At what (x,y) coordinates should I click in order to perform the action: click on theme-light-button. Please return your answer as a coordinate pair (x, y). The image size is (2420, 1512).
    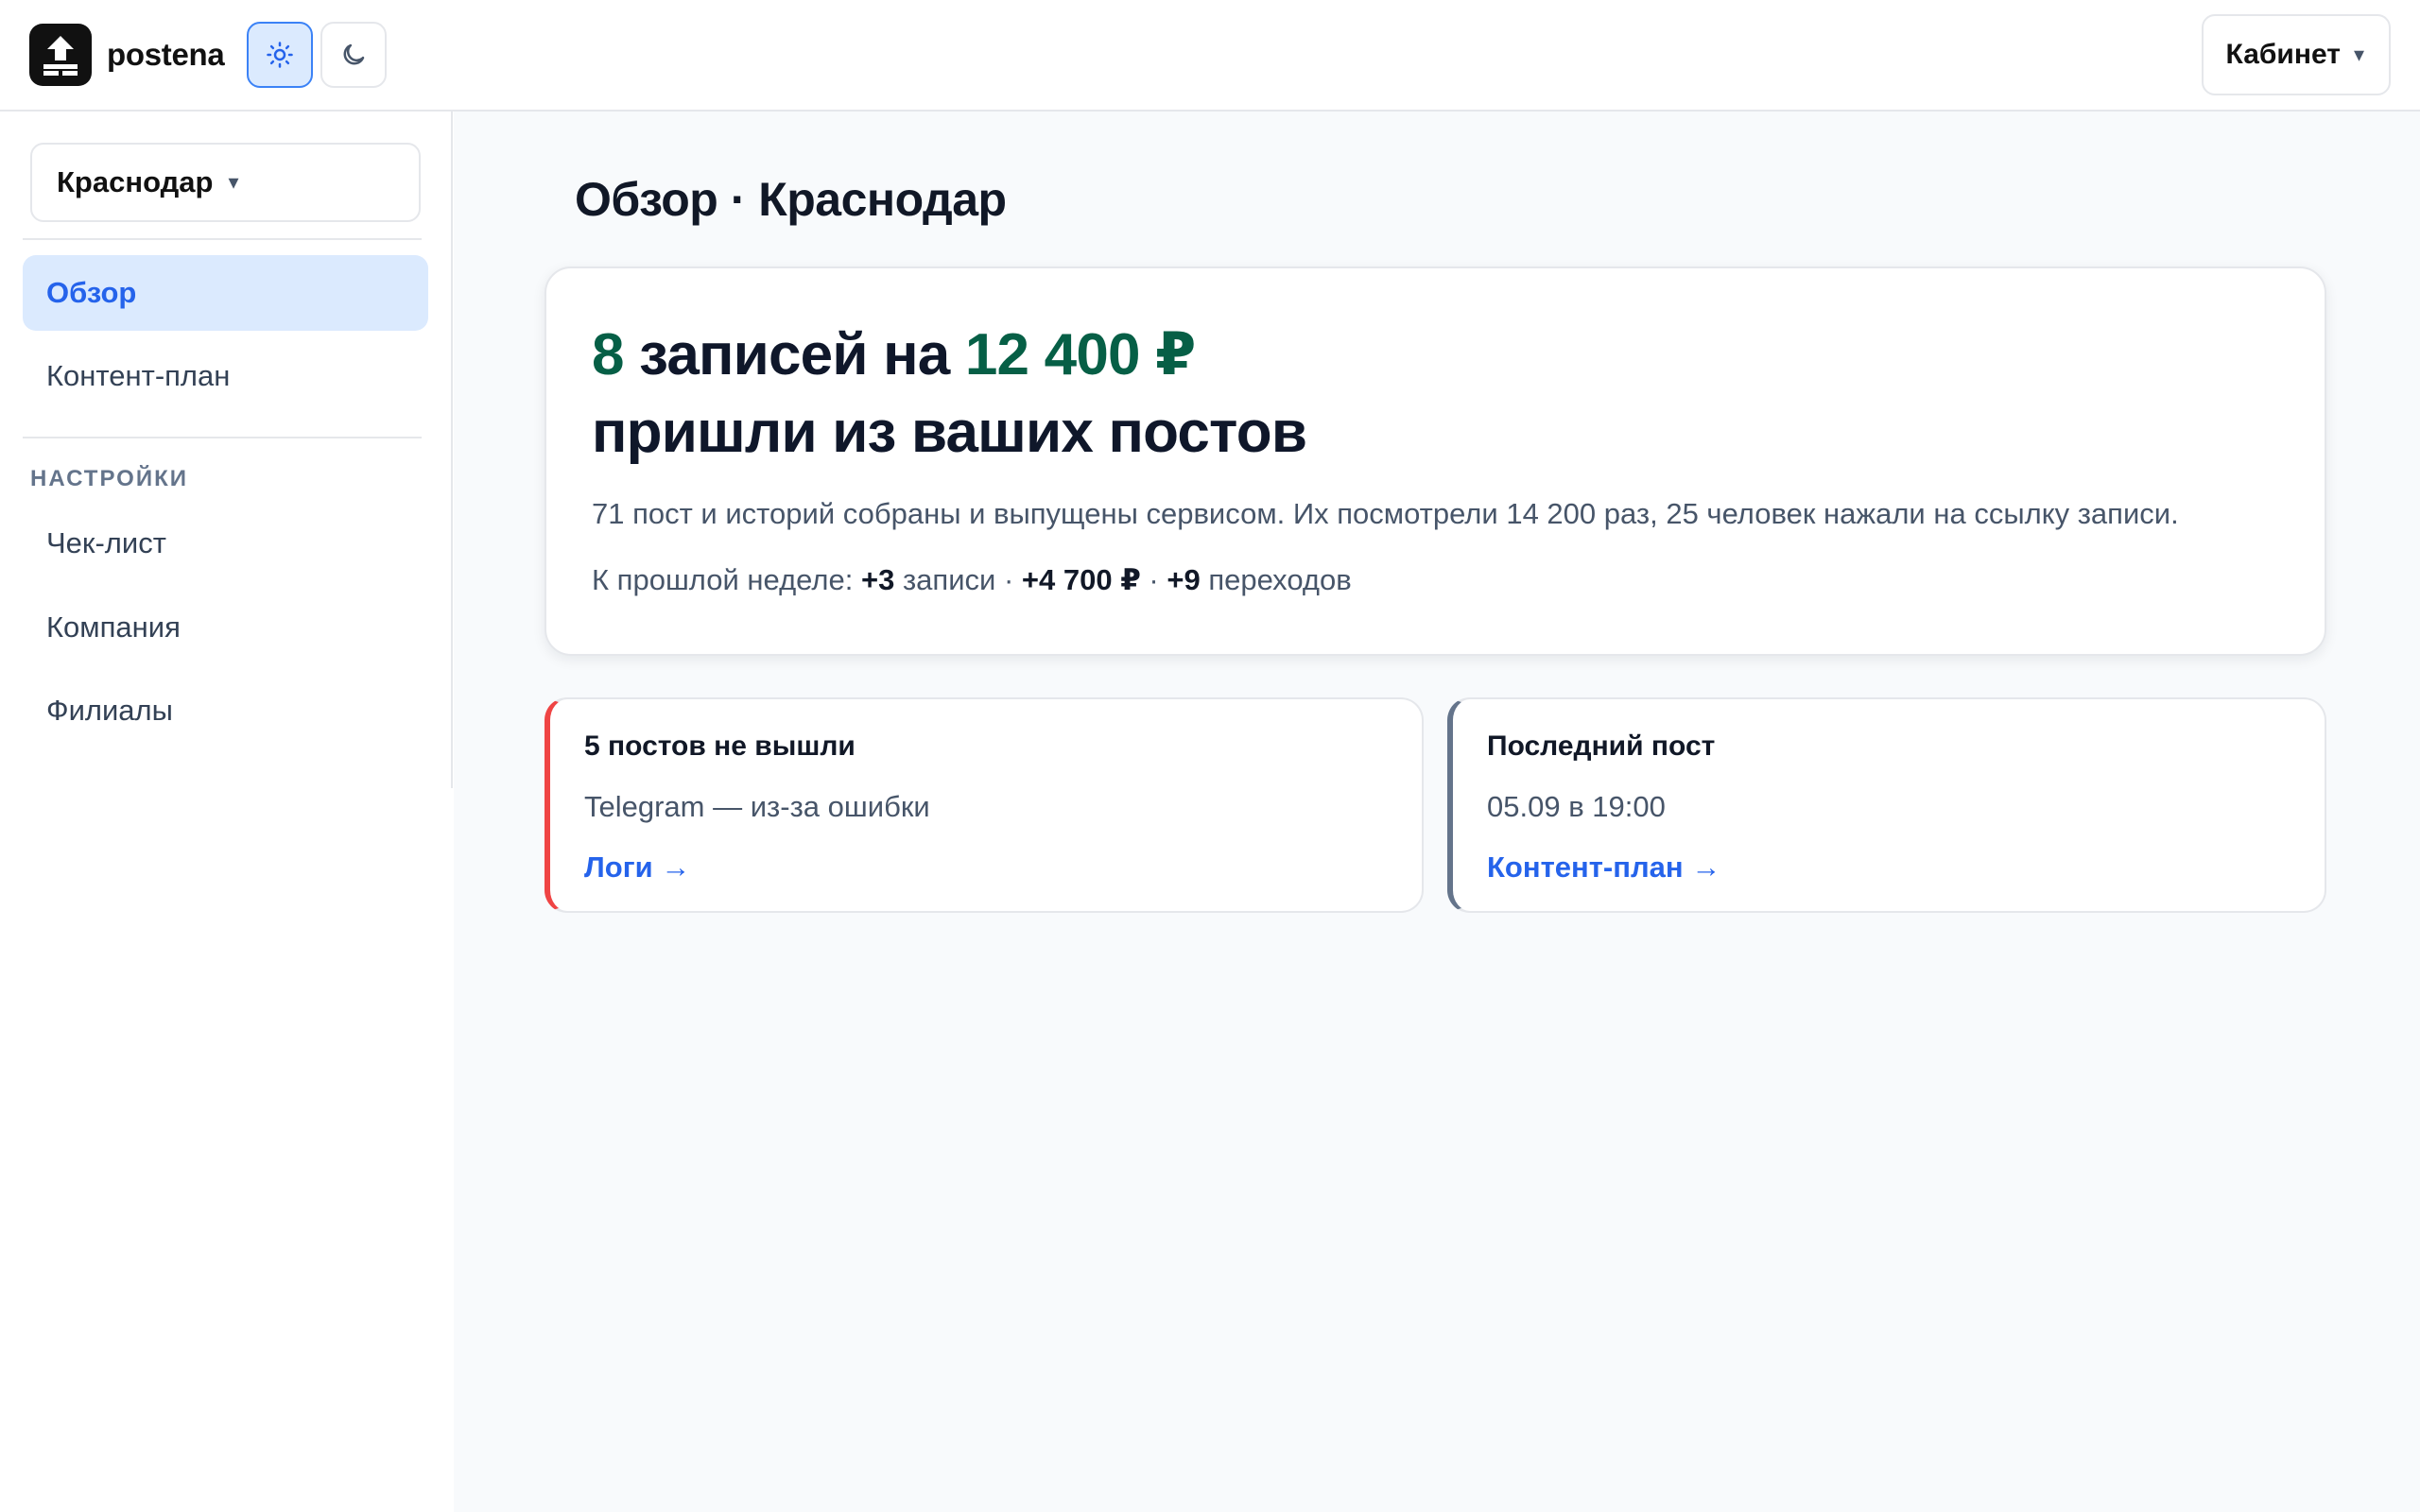
    Looking at the image, I should click on (280, 55).